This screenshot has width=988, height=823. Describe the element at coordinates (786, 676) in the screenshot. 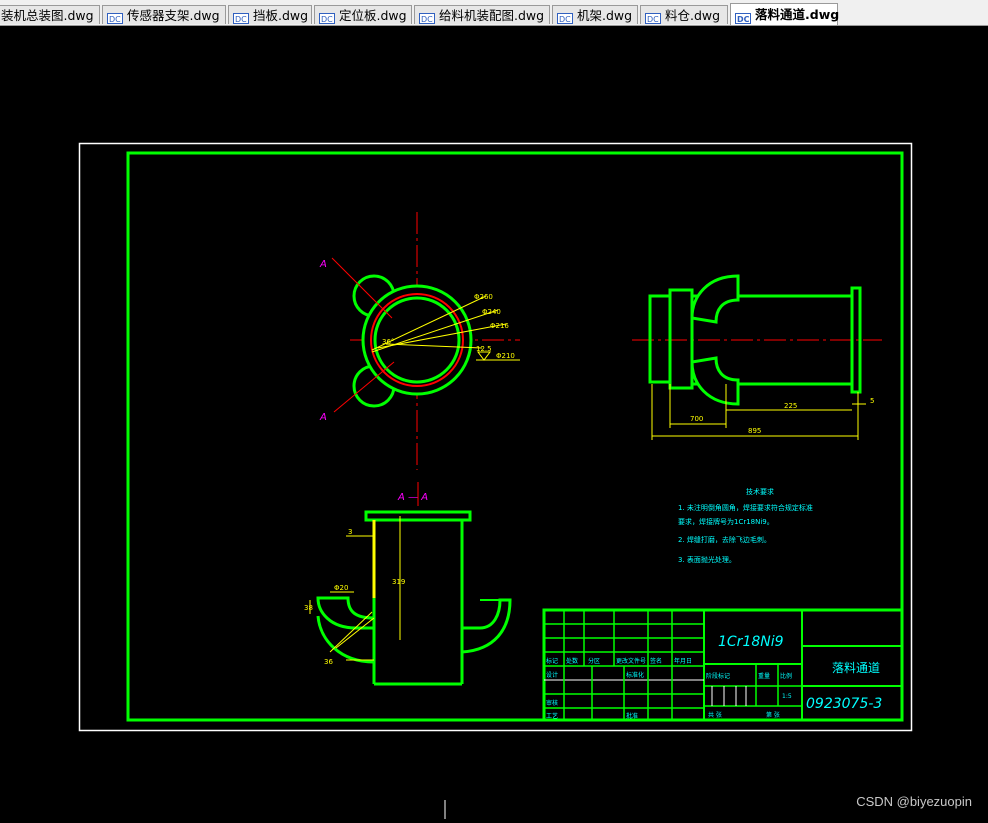

I see `title-label: 比例` at that location.